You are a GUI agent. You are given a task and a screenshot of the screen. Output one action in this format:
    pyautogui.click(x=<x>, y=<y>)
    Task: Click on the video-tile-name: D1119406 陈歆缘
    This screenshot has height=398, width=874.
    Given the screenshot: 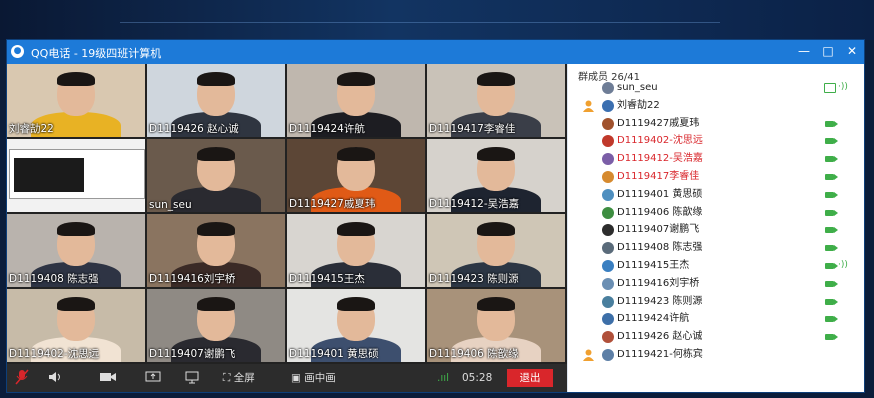 What is the action you would take?
    pyautogui.click(x=474, y=354)
    